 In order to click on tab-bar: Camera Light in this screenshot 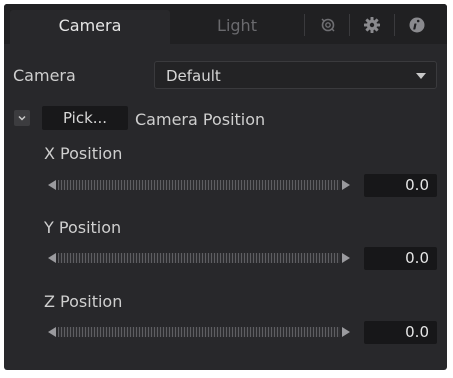, I will do `click(225, 24)`.